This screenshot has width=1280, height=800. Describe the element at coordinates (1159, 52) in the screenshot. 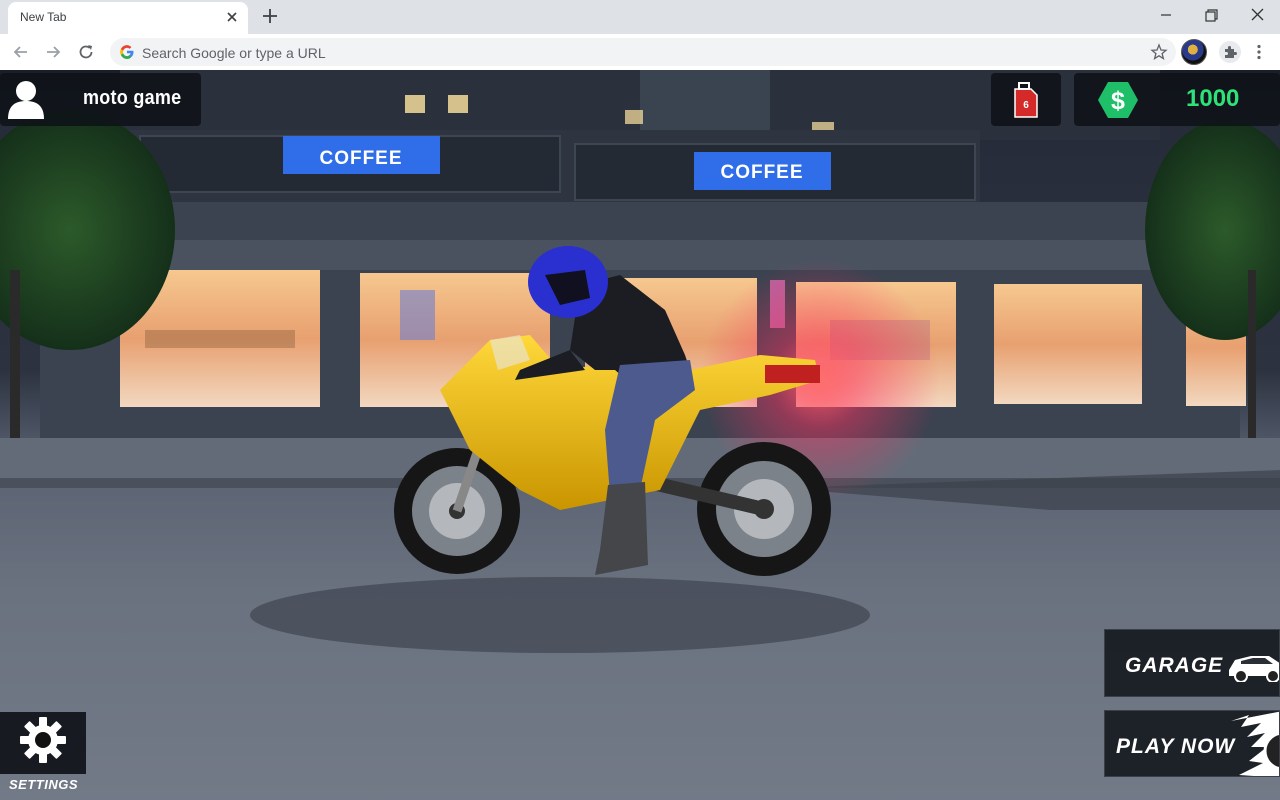

I see `bookmark-star-icon` at that location.